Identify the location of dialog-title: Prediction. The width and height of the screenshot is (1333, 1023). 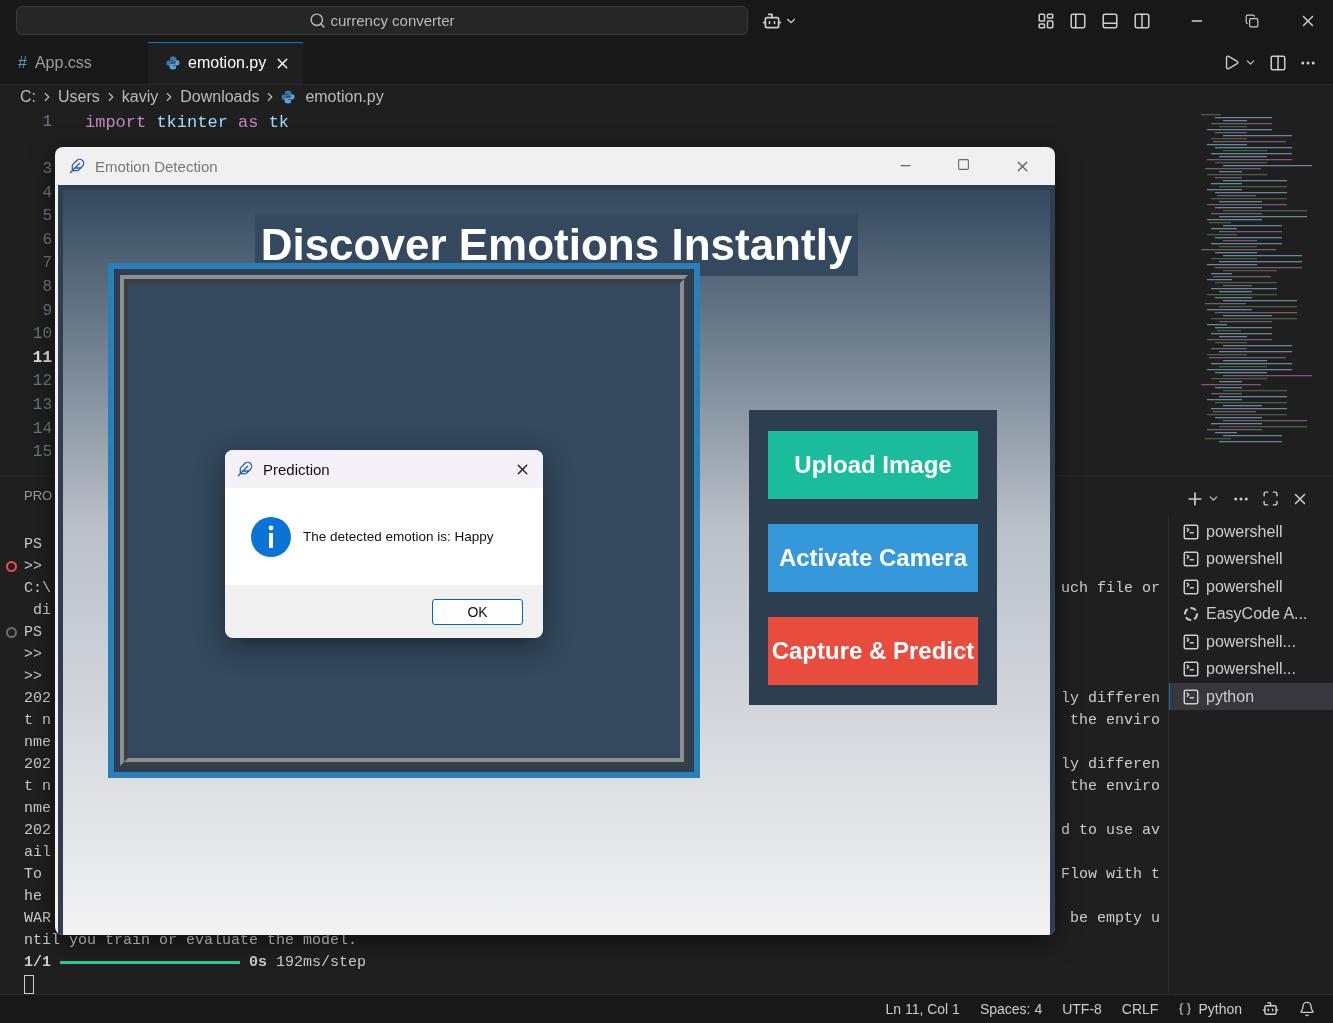
(296, 469).